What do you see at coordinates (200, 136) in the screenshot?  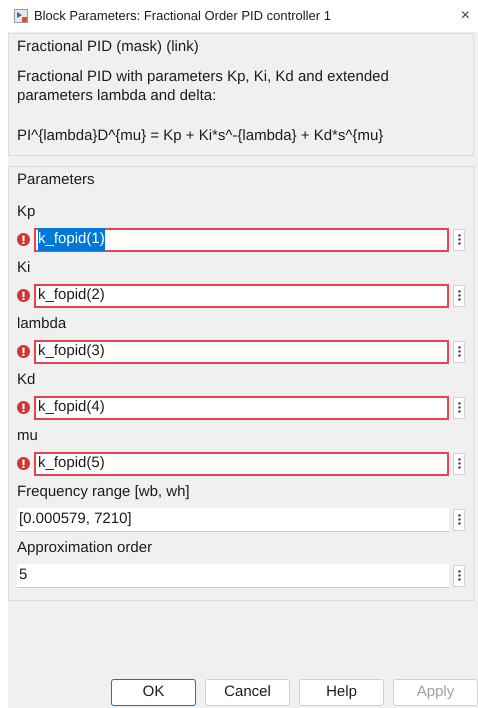 I see `formula-text: PI^{lambda}D^{mu} = Kp + Ki*s^-{lambda} + Kd*s^{mu}` at bounding box center [200, 136].